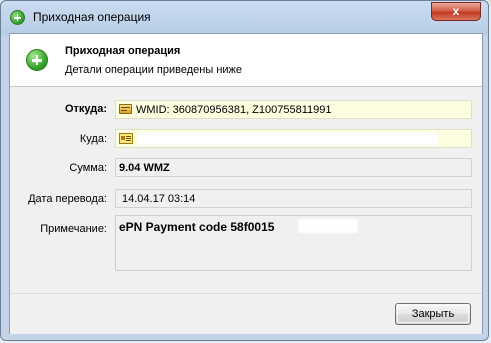 The height and width of the screenshot is (343, 491). Describe the element at coordinates (125, 109) in the screenshot. I see `purse-icon` at that location.